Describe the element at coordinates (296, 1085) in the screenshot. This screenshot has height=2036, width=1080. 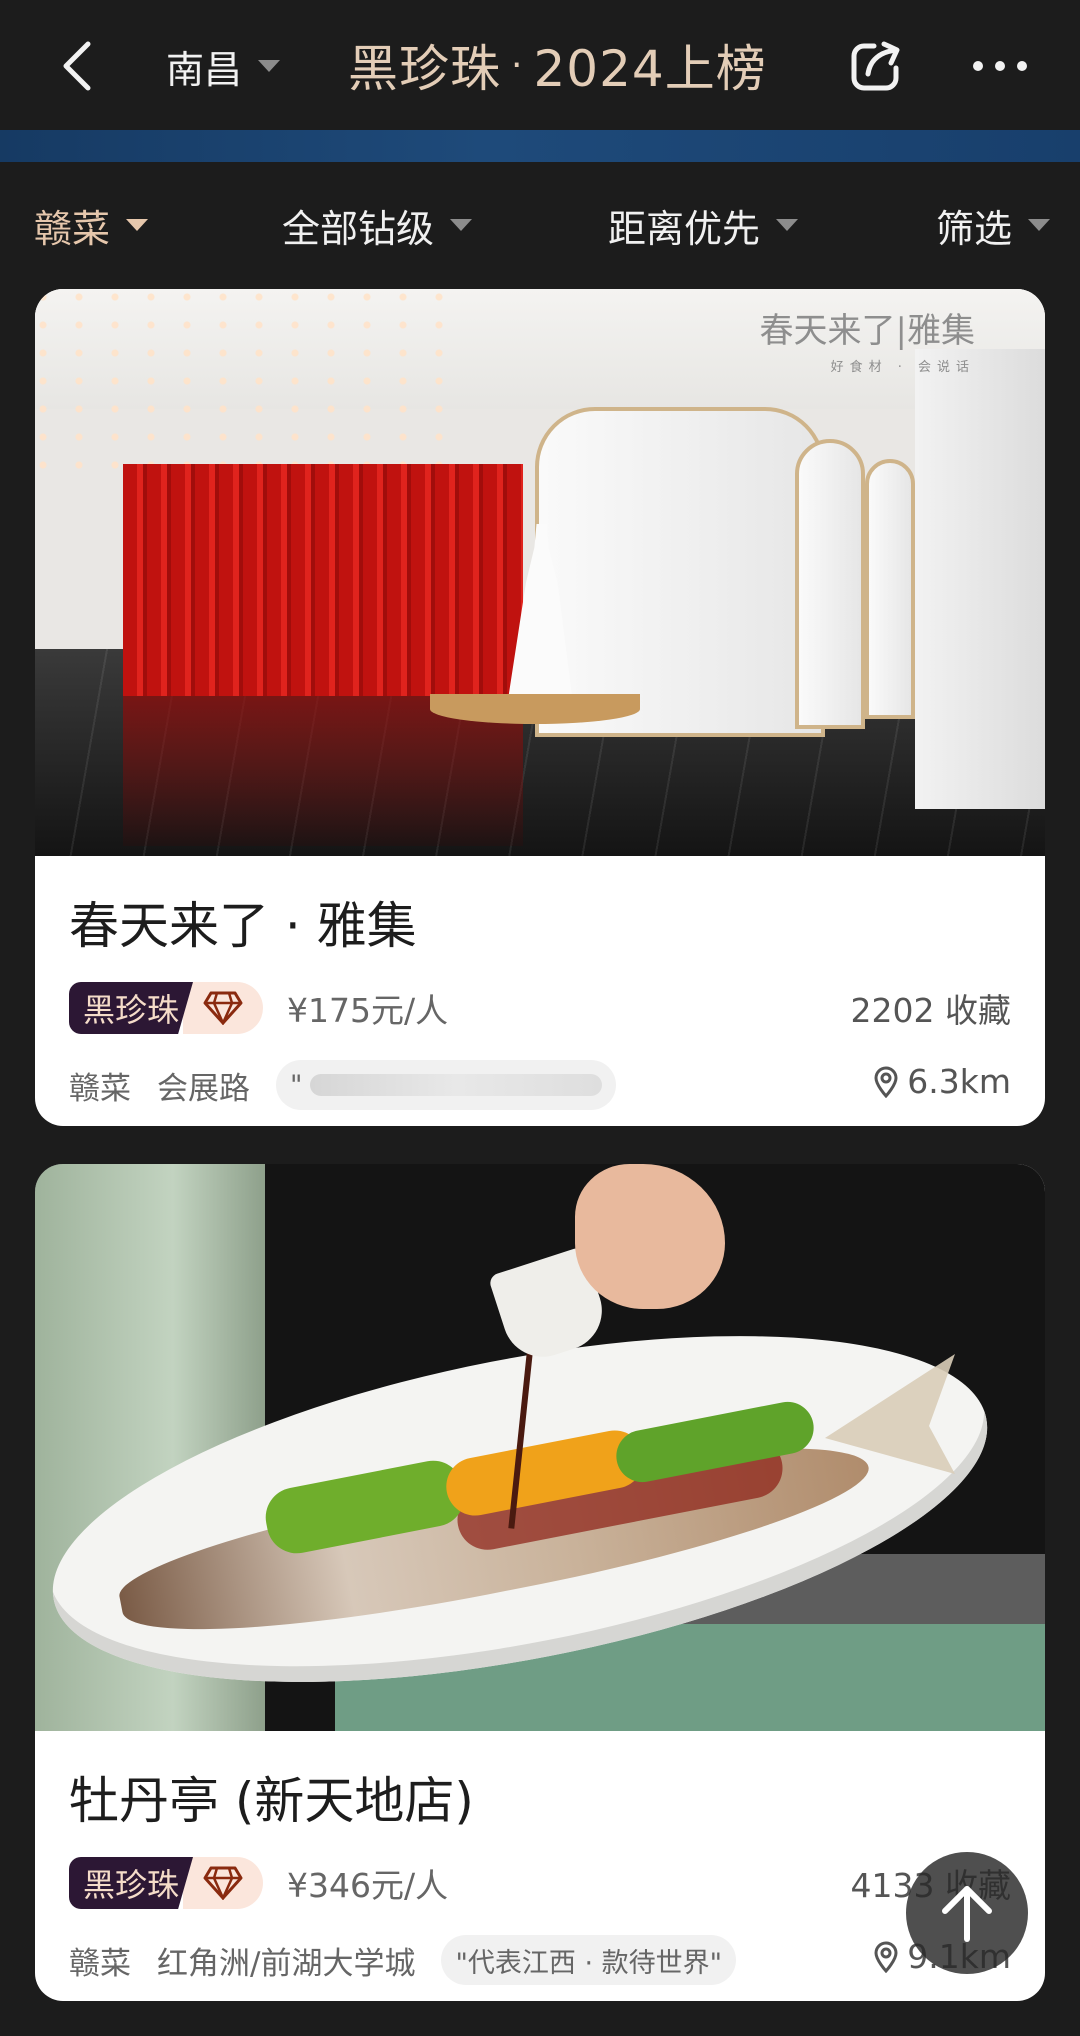
I see `quote-text: "` at that location.